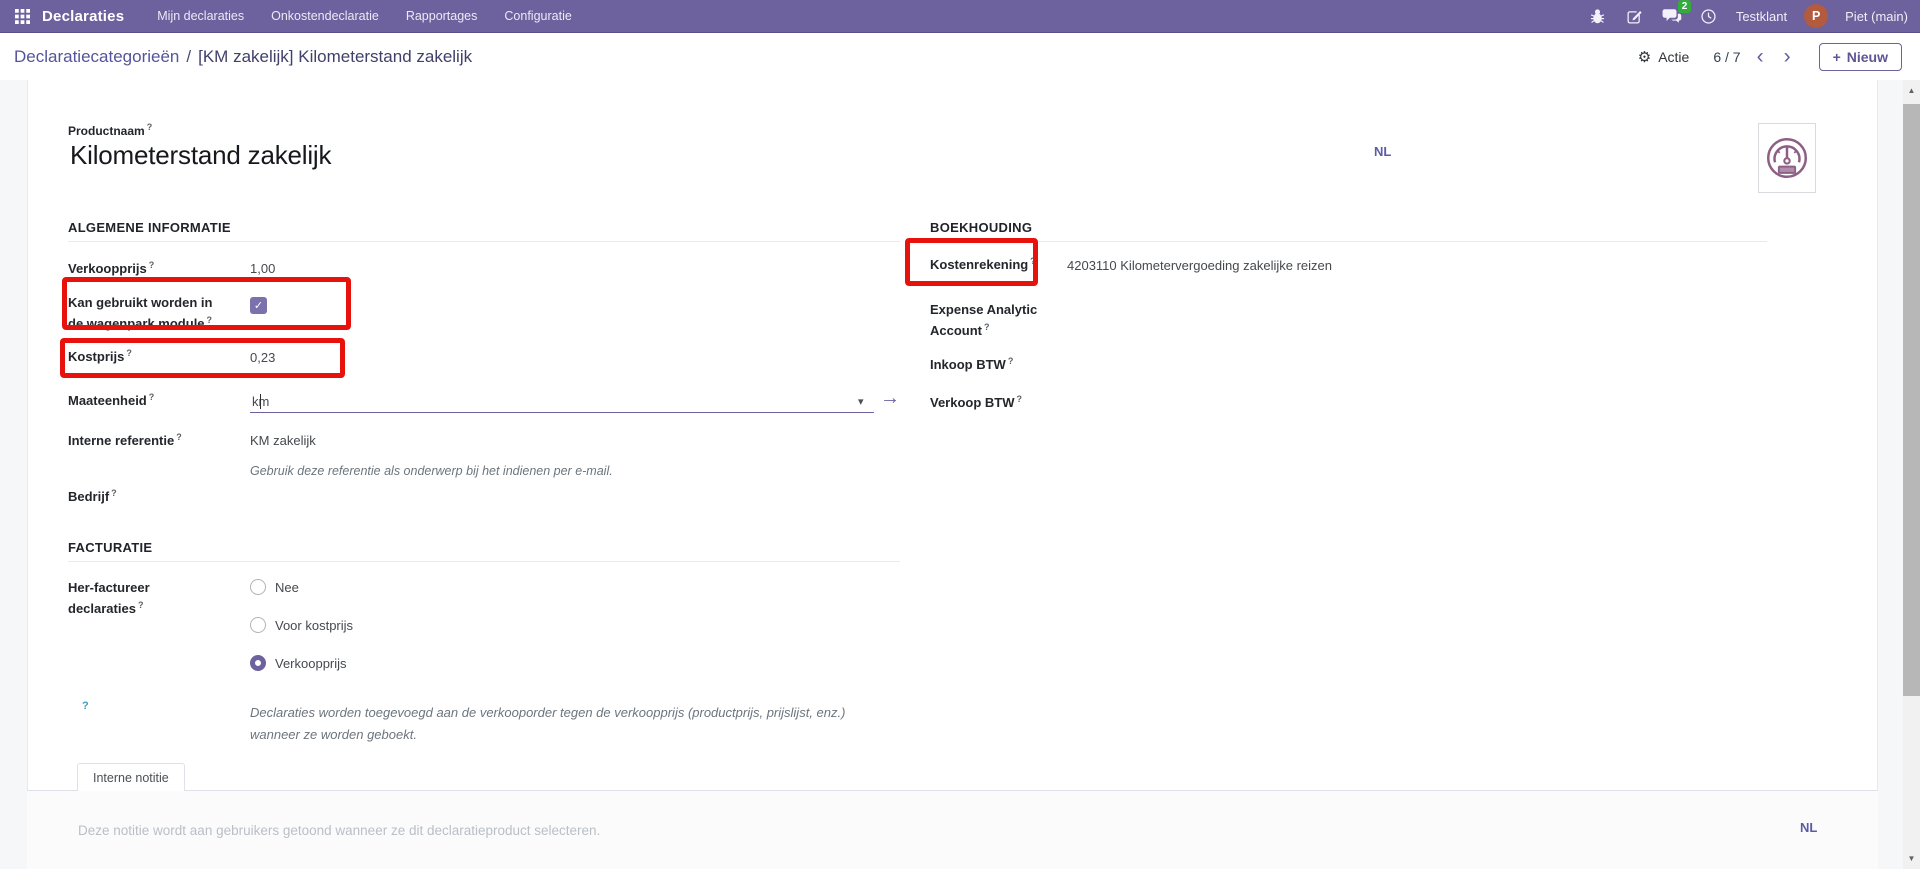 The image size is (1920, 869). Describe the element at coordinates (1911, 858) in the screenshot. I see `scroll-down-arrow: ▼` at that location.